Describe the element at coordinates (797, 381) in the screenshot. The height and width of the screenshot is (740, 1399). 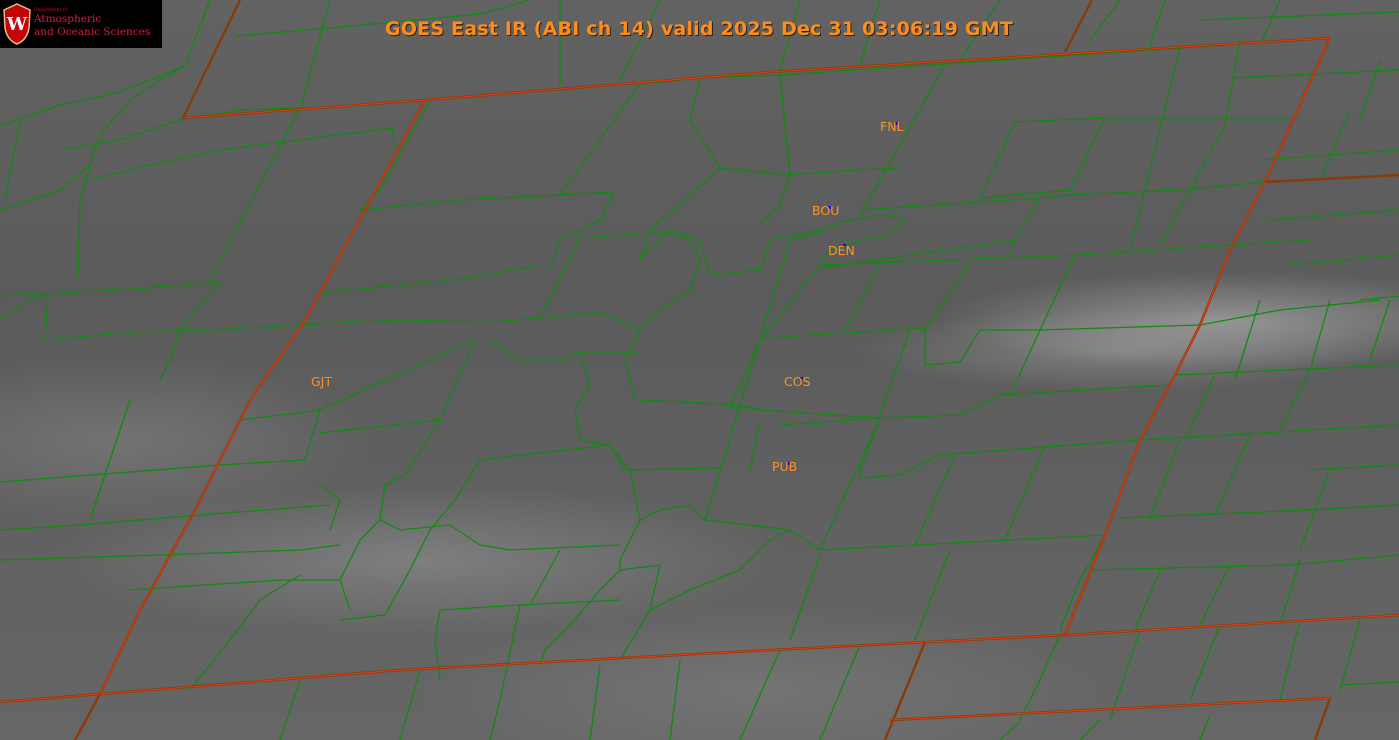
I see `station-label-cos: COS` at that location.